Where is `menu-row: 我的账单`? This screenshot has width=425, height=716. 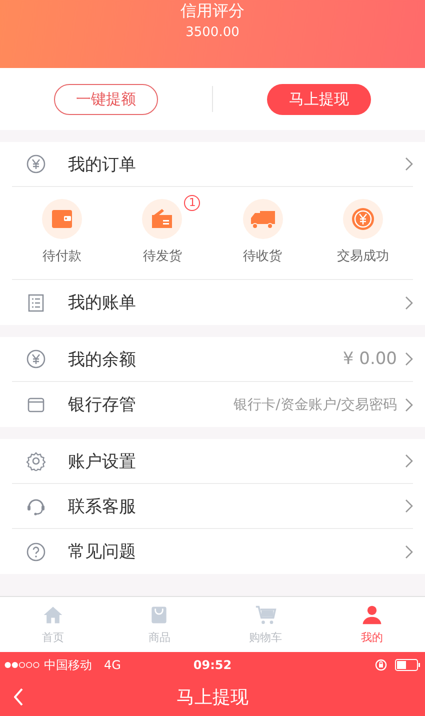 menu-row: 我的账单 is located at coordinates (212, 302).